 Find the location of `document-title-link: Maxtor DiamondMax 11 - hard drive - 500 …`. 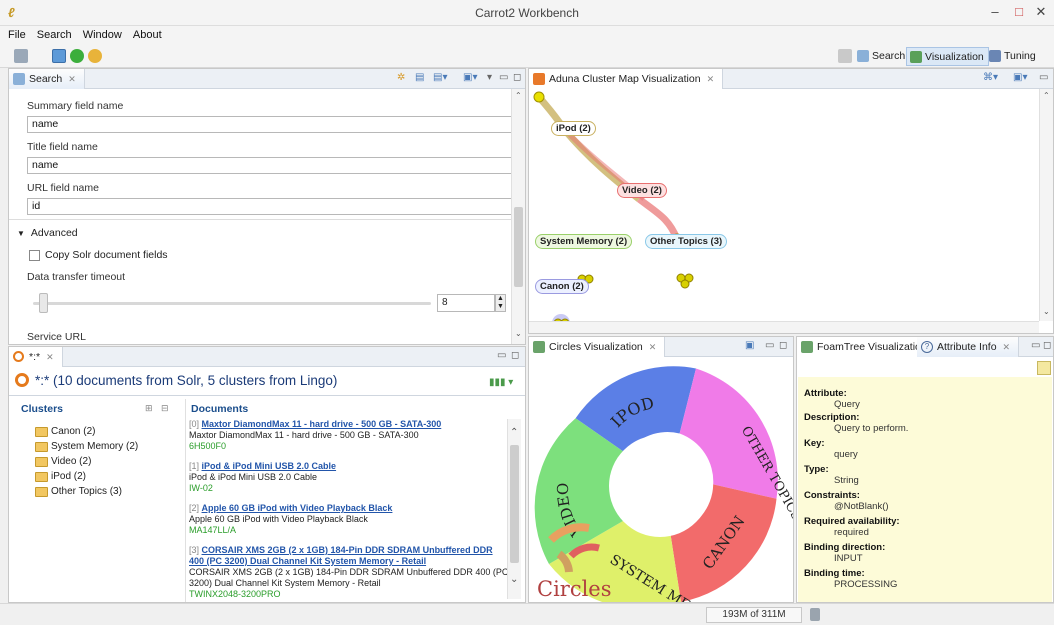

document-title-link: Maxtor DiamondMax 11 - hard drive - 500 … is located at coordinates (322, 424).